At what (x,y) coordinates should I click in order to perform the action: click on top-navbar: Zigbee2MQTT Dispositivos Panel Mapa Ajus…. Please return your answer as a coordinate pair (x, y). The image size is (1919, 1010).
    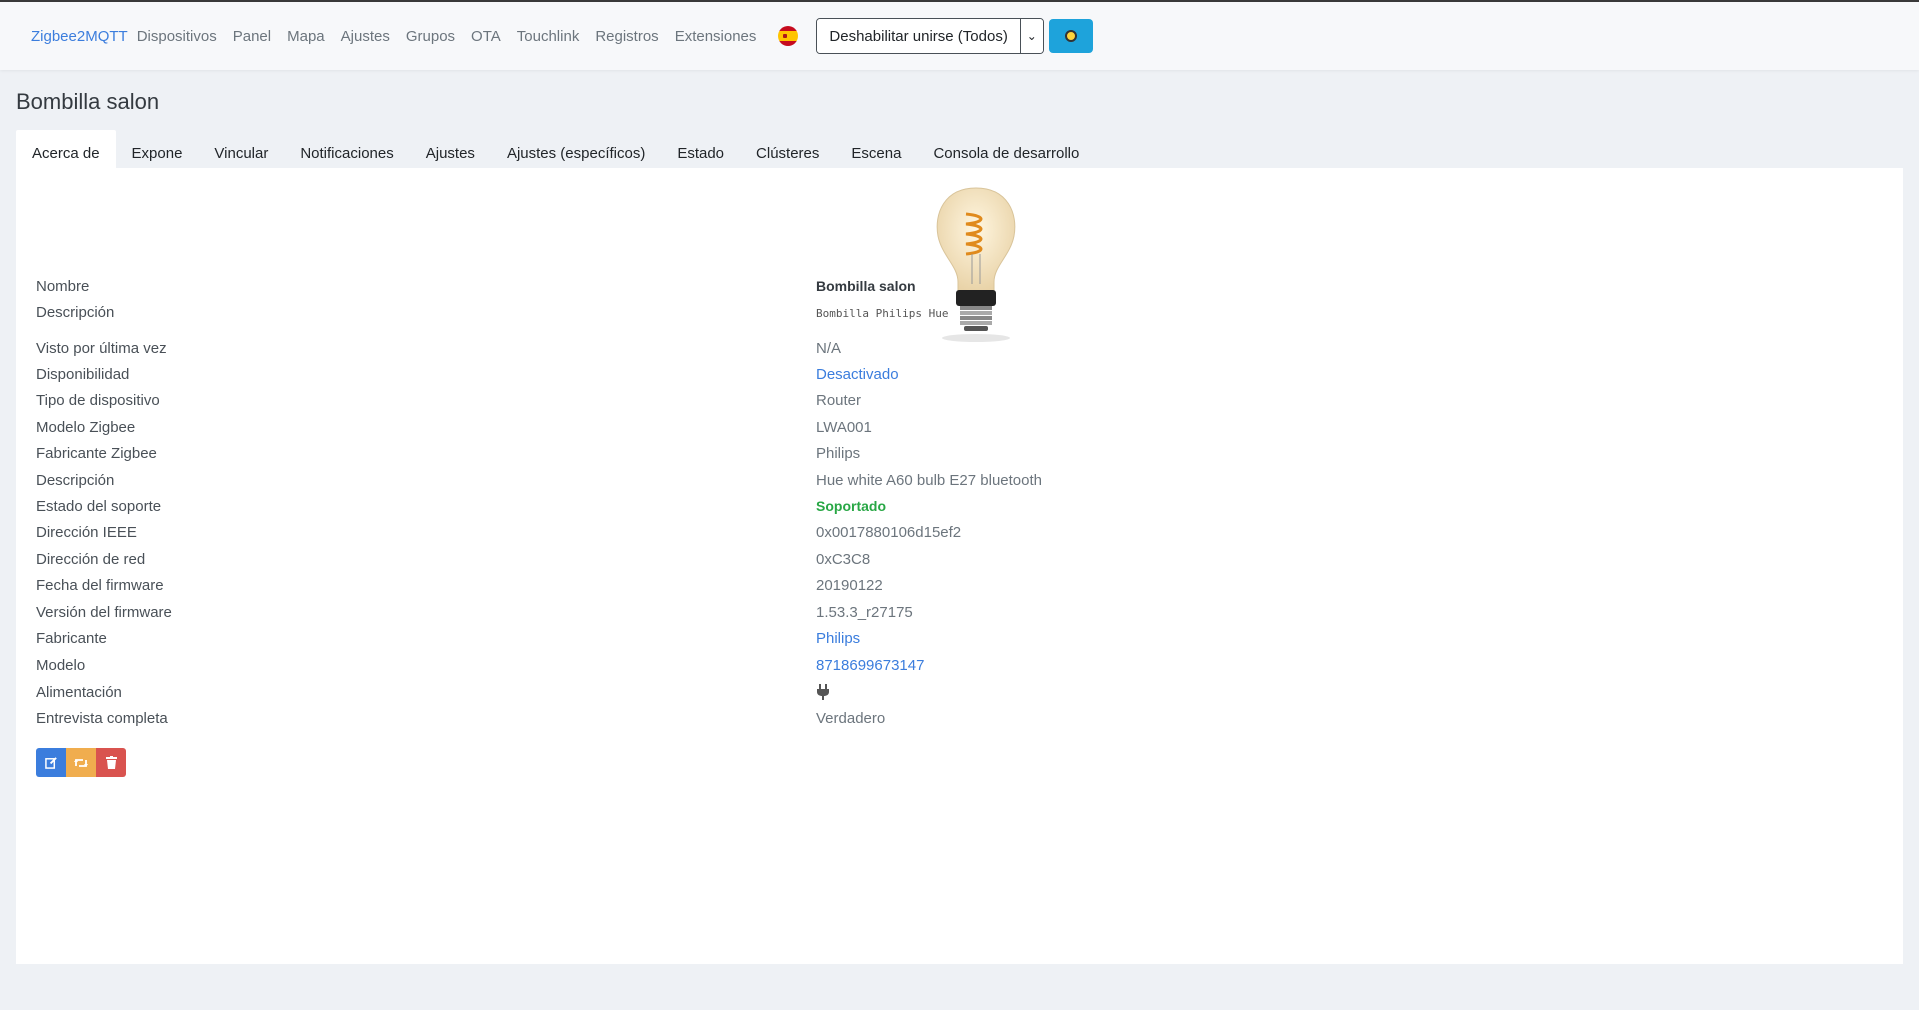
    Looking at the image, I should click on (959, 36).